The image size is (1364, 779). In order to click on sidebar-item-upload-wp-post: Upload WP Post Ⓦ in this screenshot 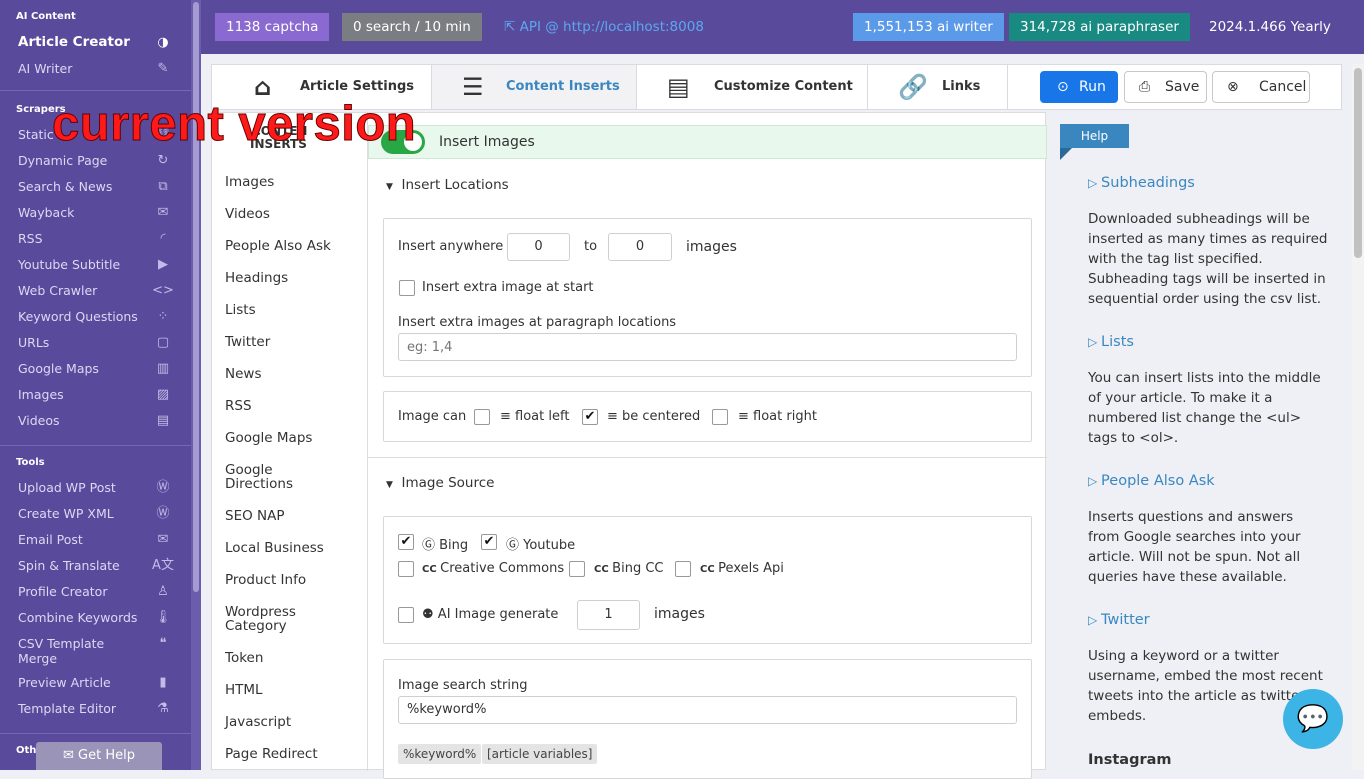, I will do `click(96, 490)`.